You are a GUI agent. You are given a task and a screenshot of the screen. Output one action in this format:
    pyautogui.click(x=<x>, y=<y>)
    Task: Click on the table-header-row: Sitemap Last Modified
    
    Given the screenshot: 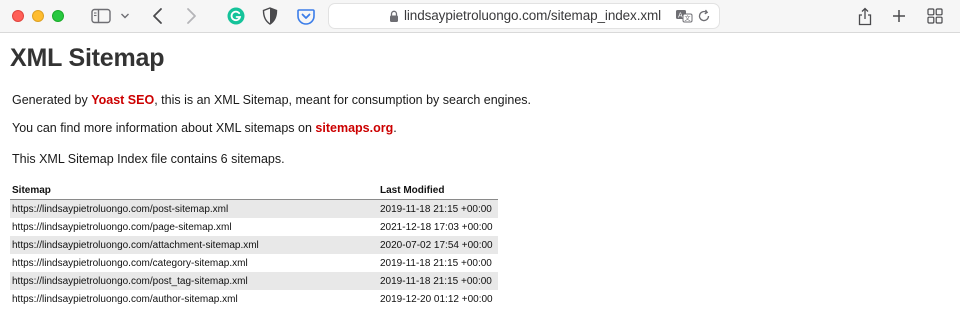 What is the action you would take?
    pyautogui.click(x=254, y=191)
    